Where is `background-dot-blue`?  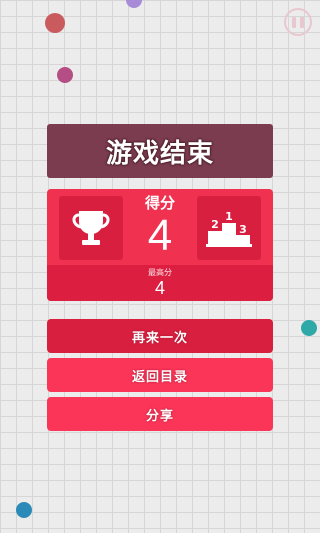 background-dot-blue is located at coordinates (24, 510).